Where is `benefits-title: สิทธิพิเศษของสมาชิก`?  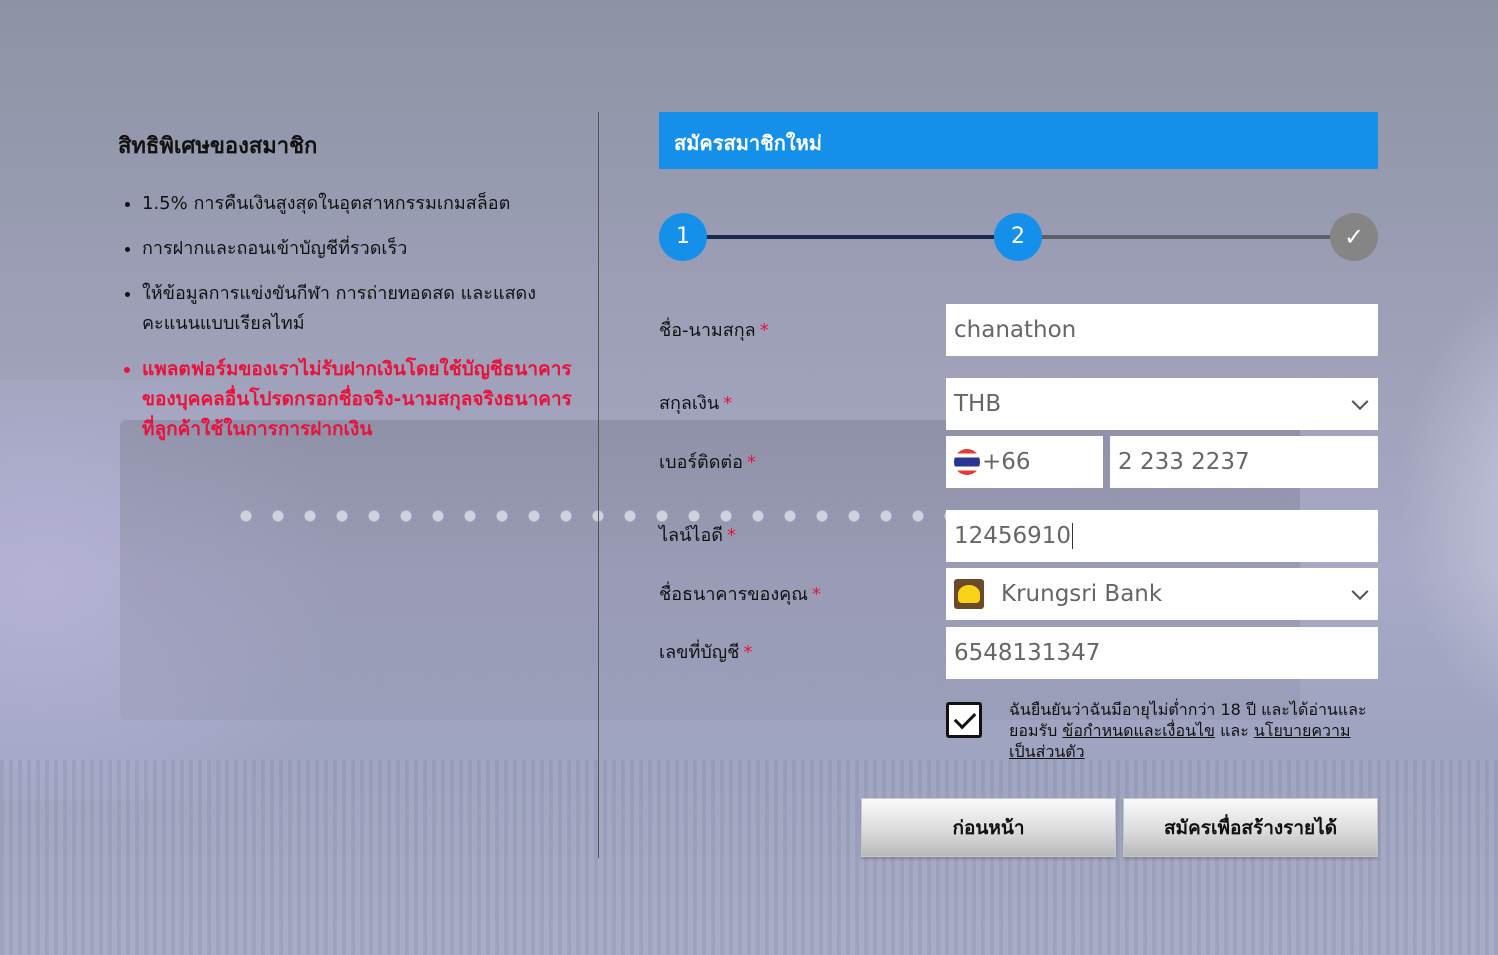
benefits-title: สิทธิพิเศษของสมาชิก is located at coordinates (218, 146).